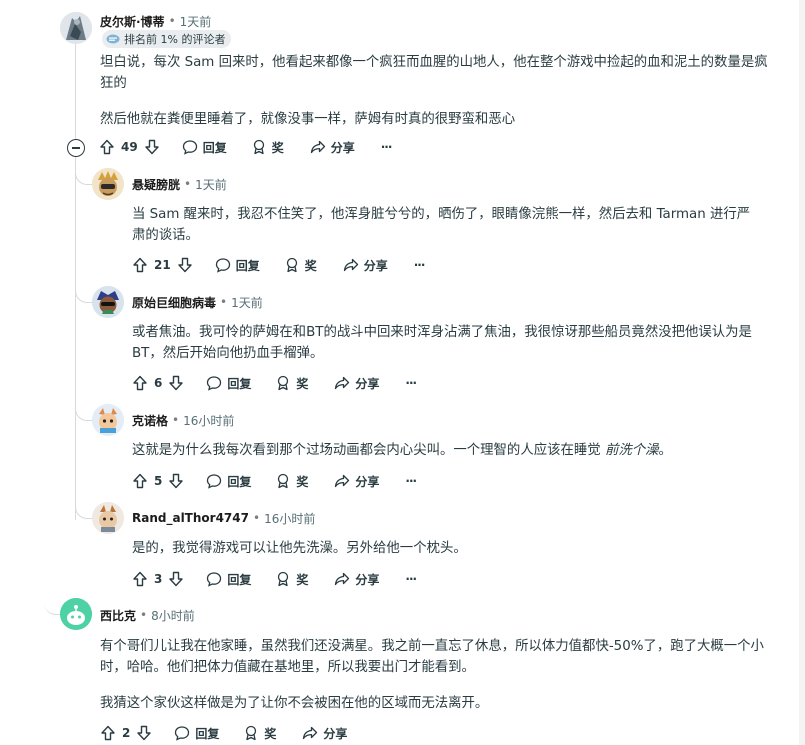 This screenshot has width=805, height=745. I want to click on scrollbar, so click(802, 372).